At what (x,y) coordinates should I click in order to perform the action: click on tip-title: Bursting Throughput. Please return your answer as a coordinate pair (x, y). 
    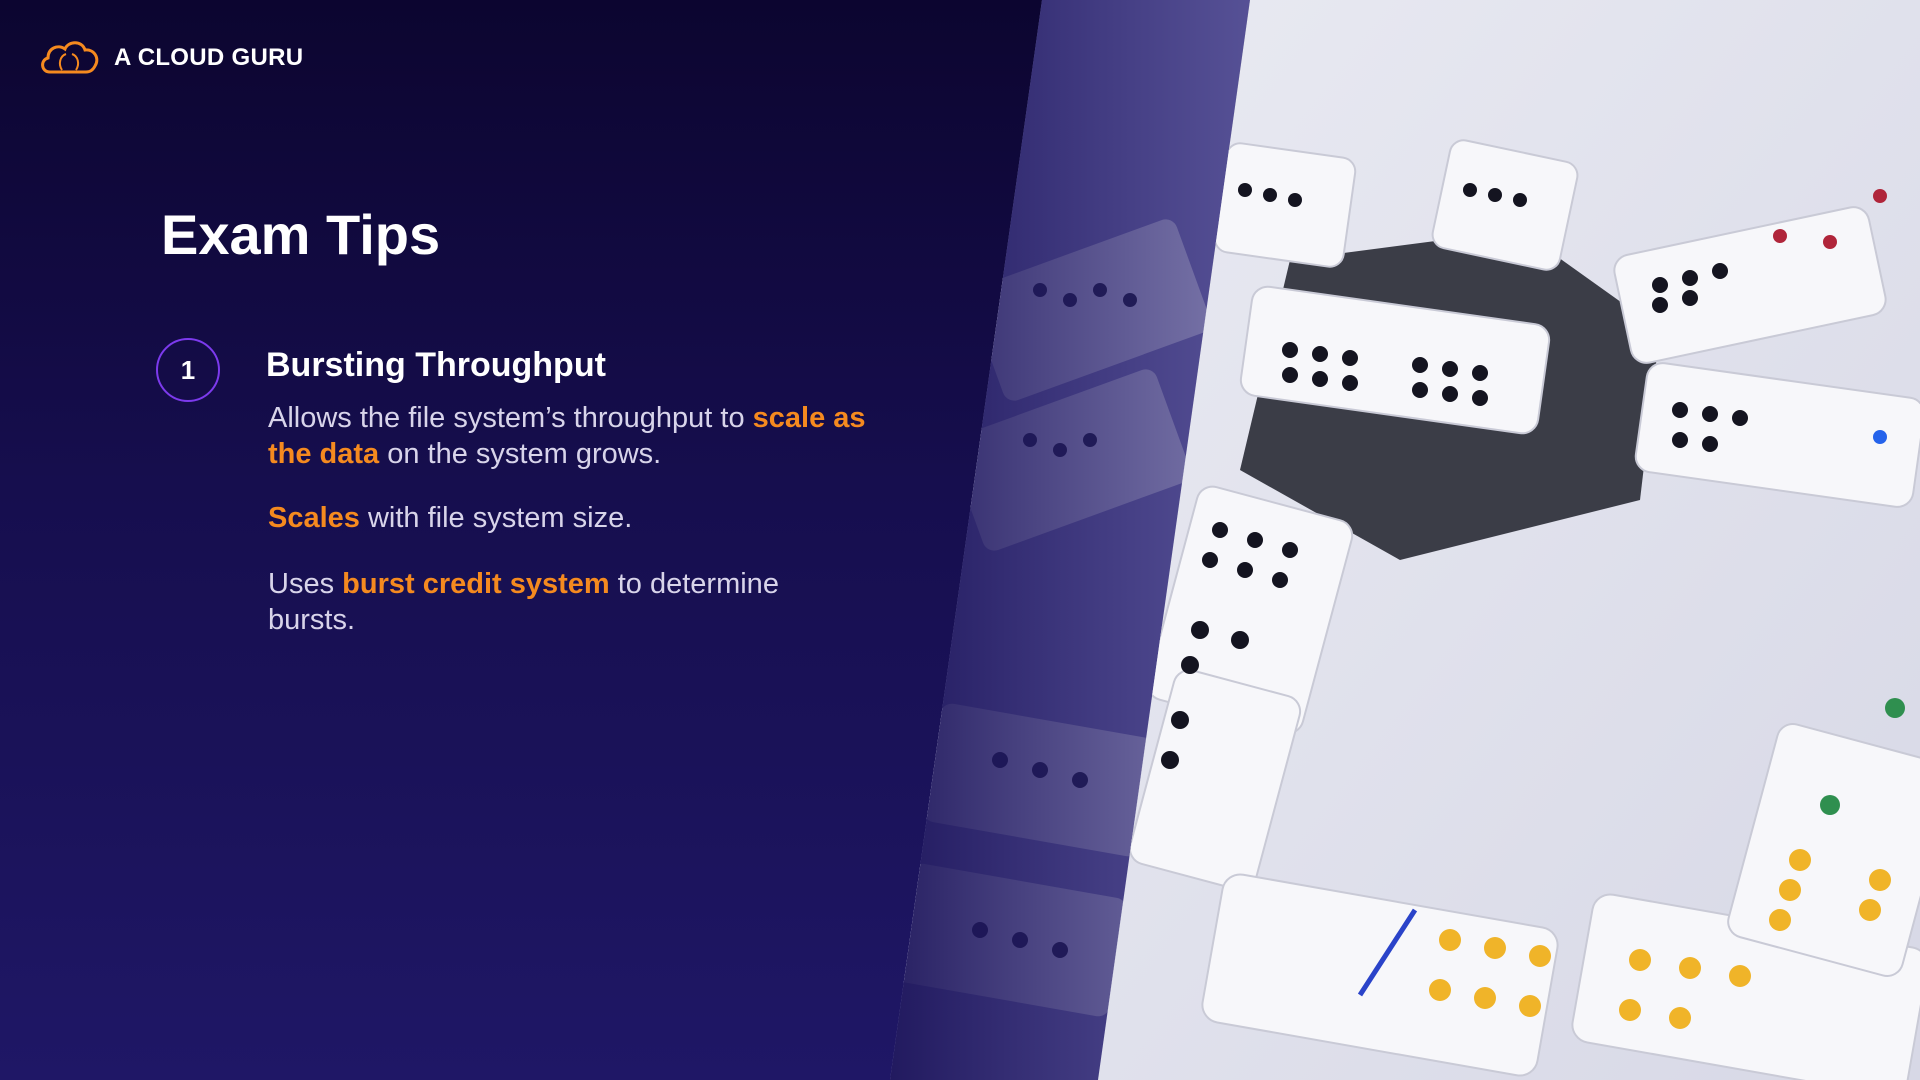
    Looking at the image, I should click on (436, 365).